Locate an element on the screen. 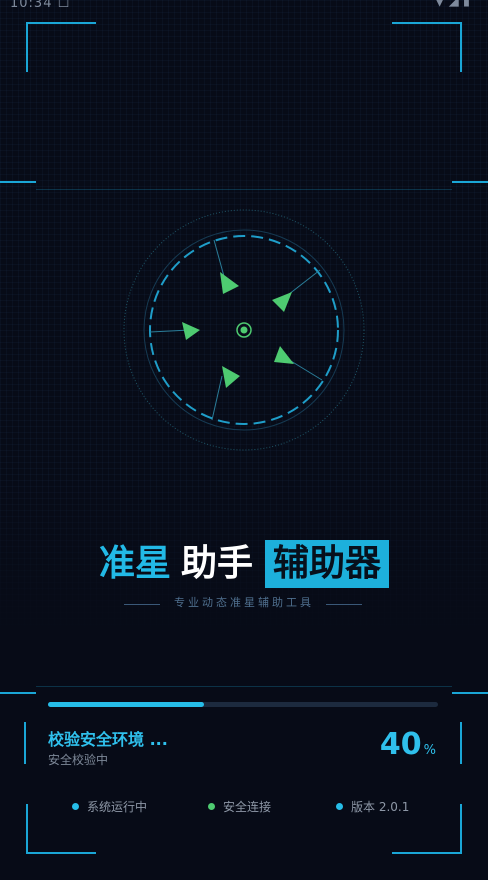  progress-bar is located at coordinates (243, 704).